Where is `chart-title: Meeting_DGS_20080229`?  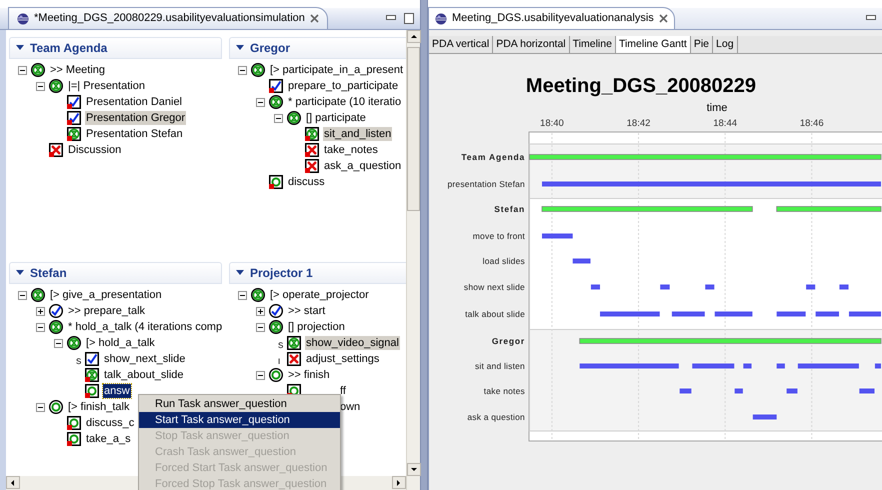
chart-title: Meeting_DGS_20080229 is located at coordinates (641, 86).